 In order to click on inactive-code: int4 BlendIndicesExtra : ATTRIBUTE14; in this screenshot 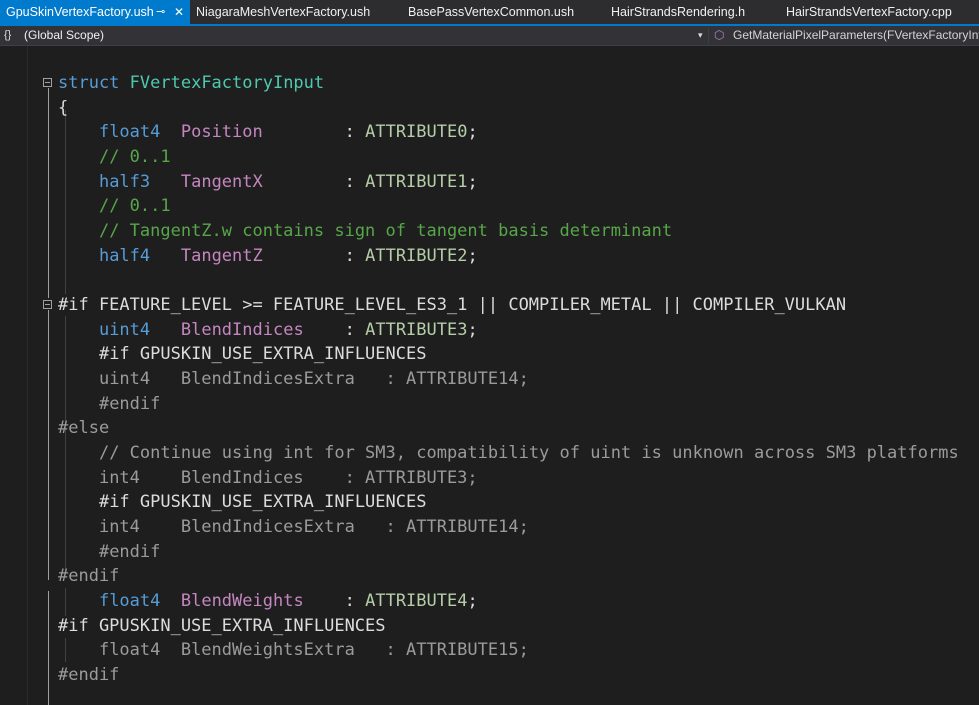, I will do `click(313, 526)`.